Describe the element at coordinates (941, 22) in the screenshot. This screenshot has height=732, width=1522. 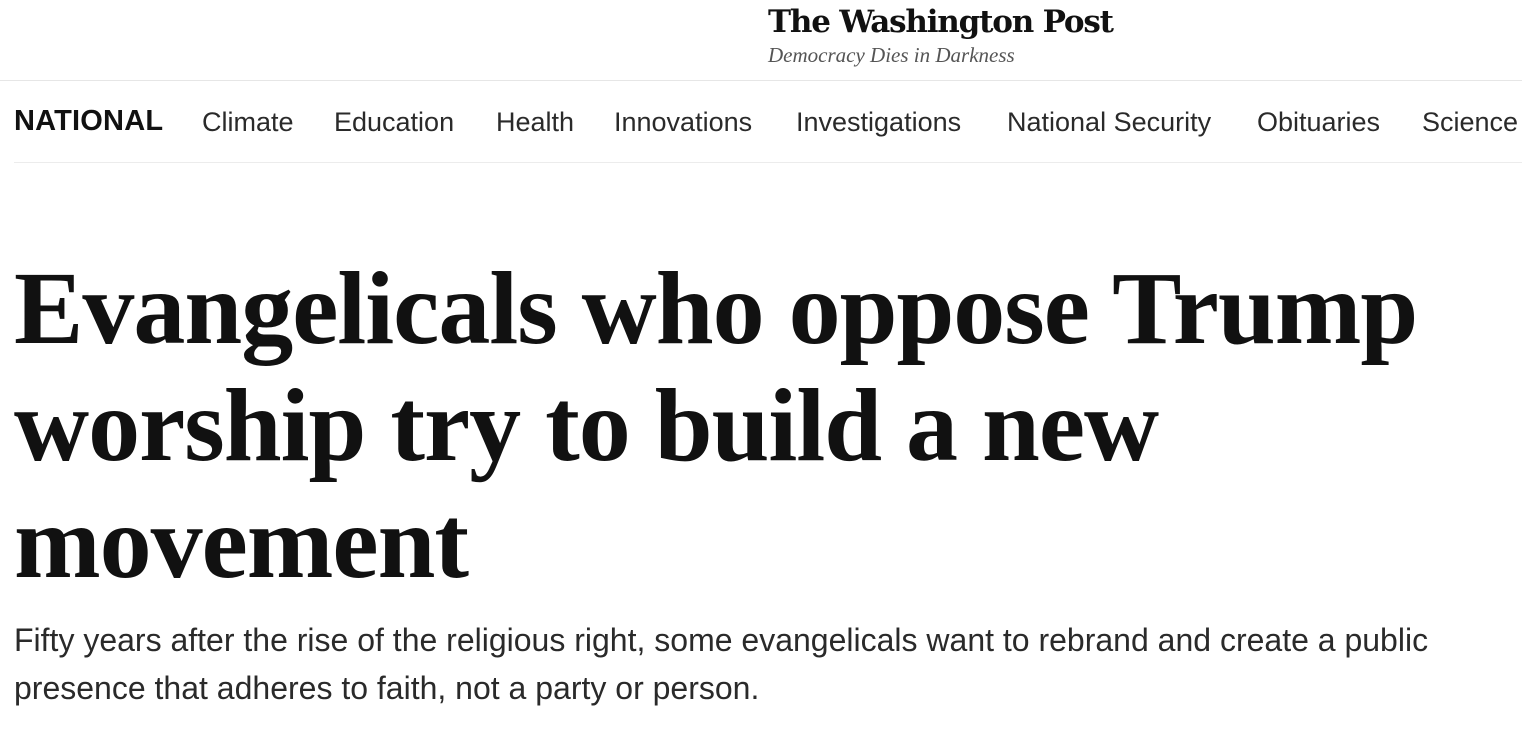
I see `washington-post-logo: The Washington Post` at that location.